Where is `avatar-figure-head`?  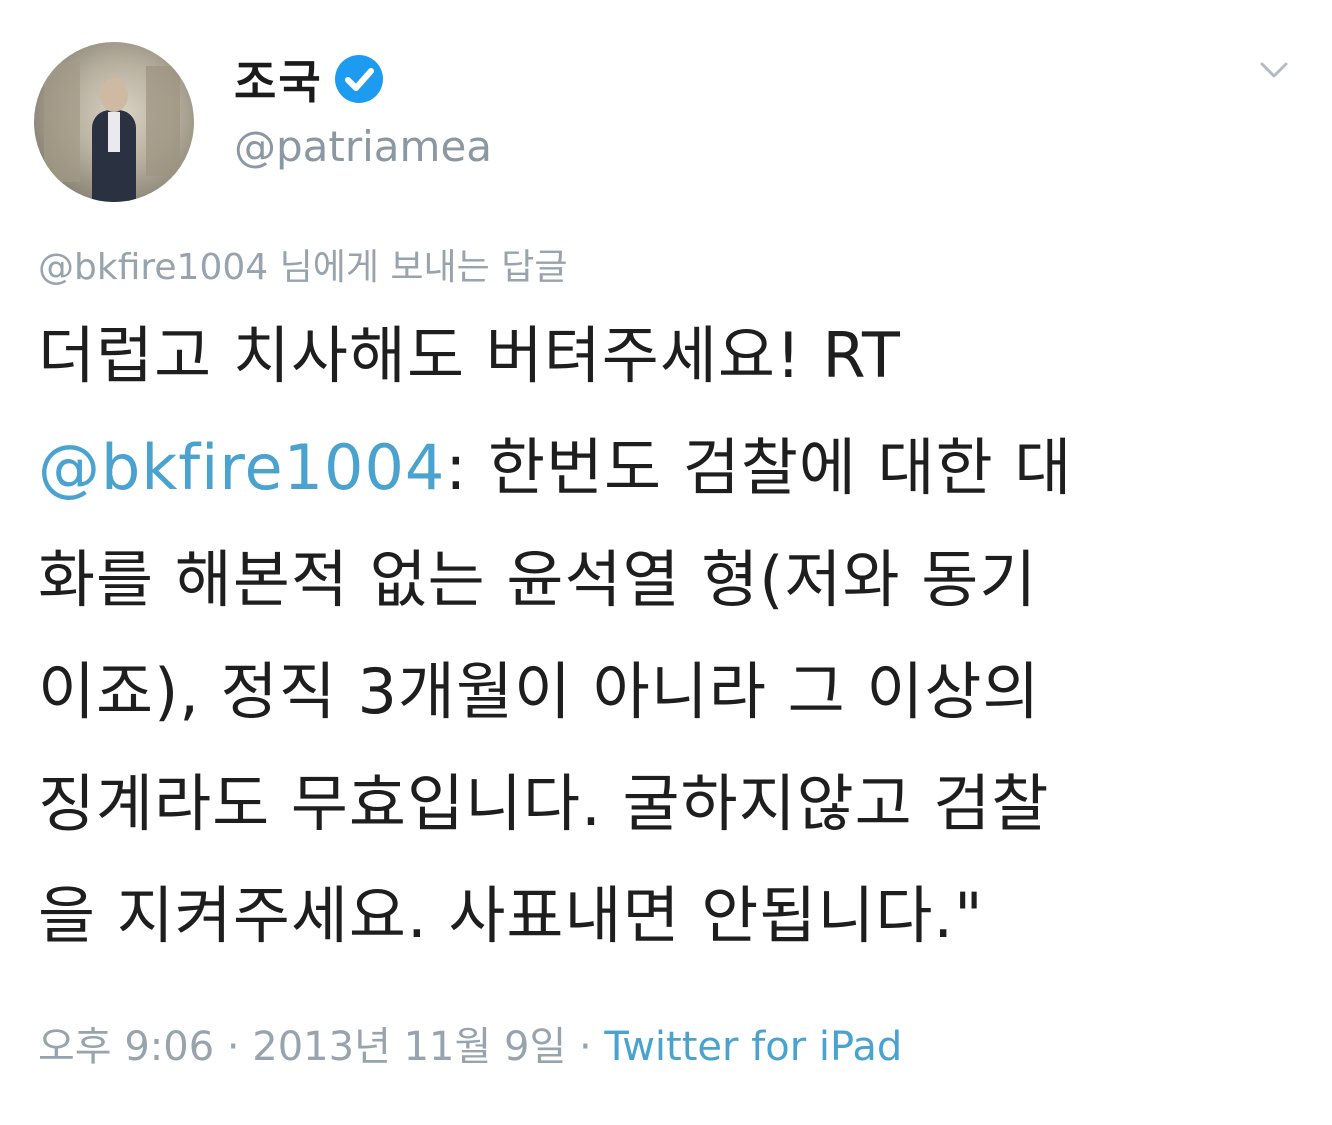
avatar-figure-head is located at coordinates (114, 95).